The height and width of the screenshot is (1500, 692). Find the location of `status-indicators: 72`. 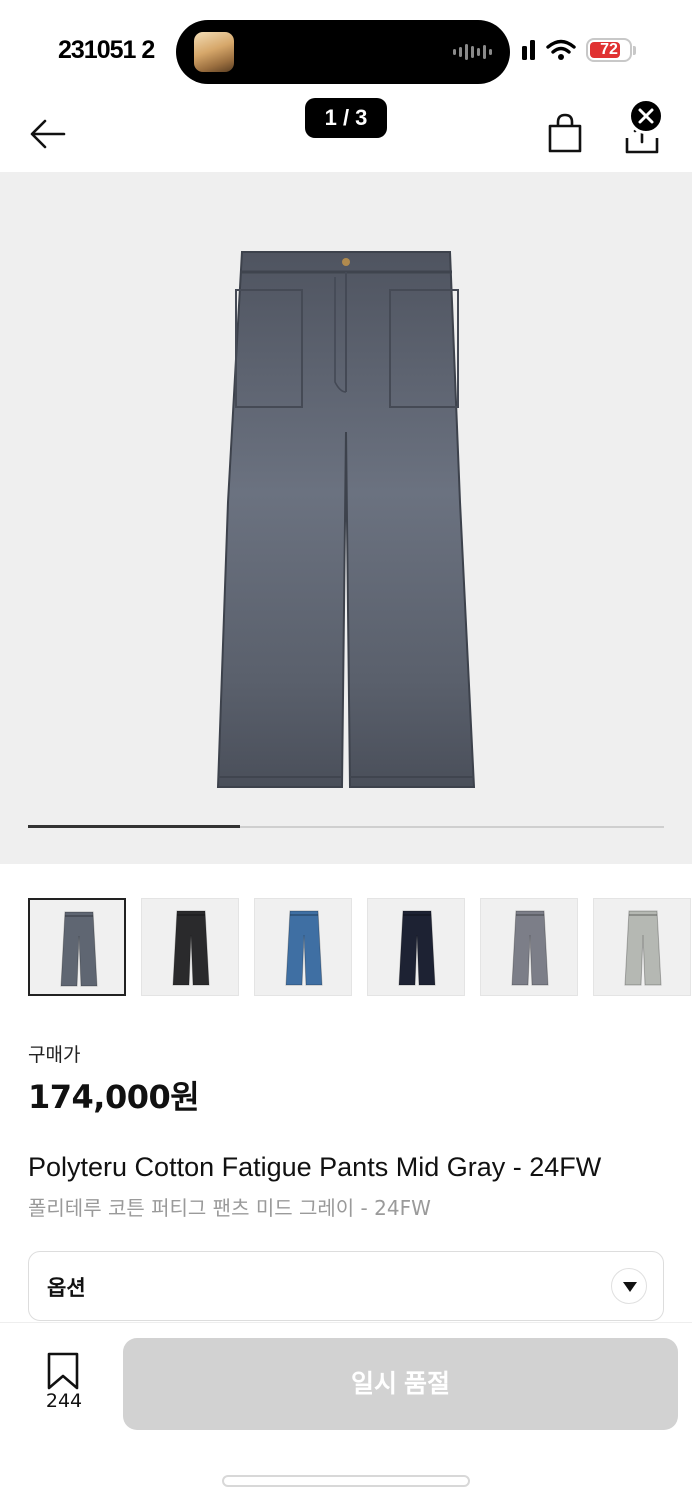

status-indicators: 72 is located at coordinates (579, 50).